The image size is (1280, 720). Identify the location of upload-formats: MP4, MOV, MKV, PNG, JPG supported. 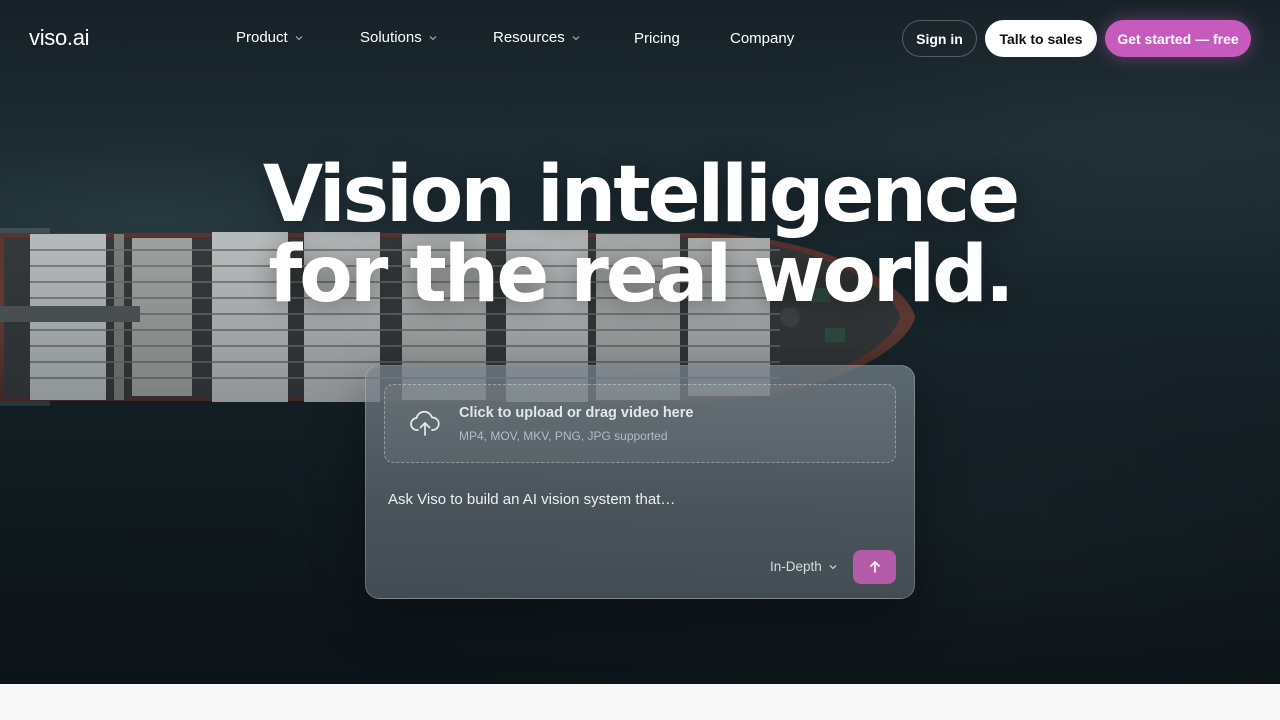
(563, 436).